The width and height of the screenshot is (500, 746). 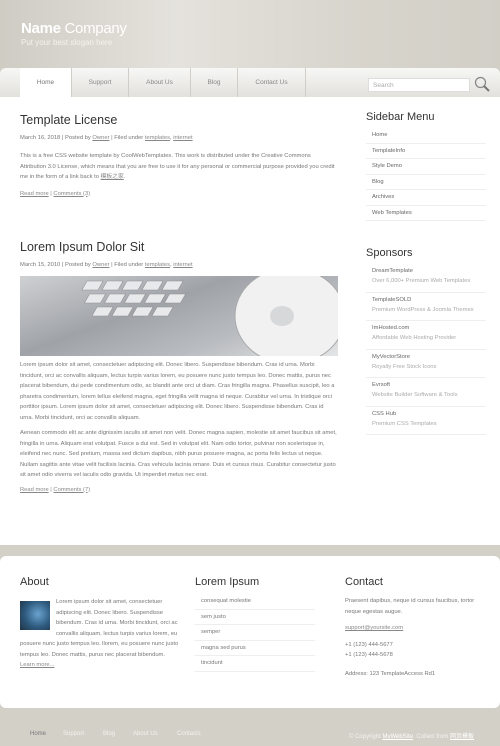 I want to click on nav-about-us: About Us, so click(x=160, y=82).